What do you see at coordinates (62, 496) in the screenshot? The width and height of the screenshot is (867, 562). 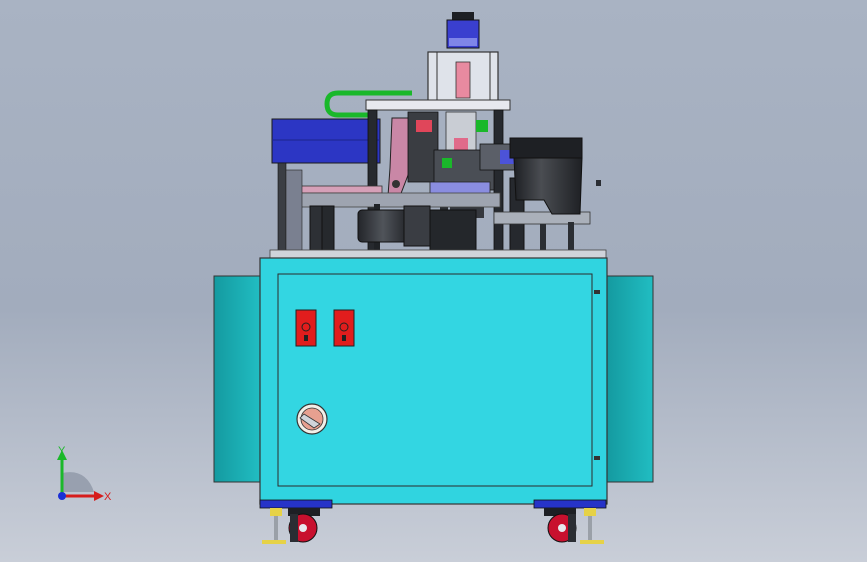 I see `z-axis-icon` at bounding box center [62, 496].